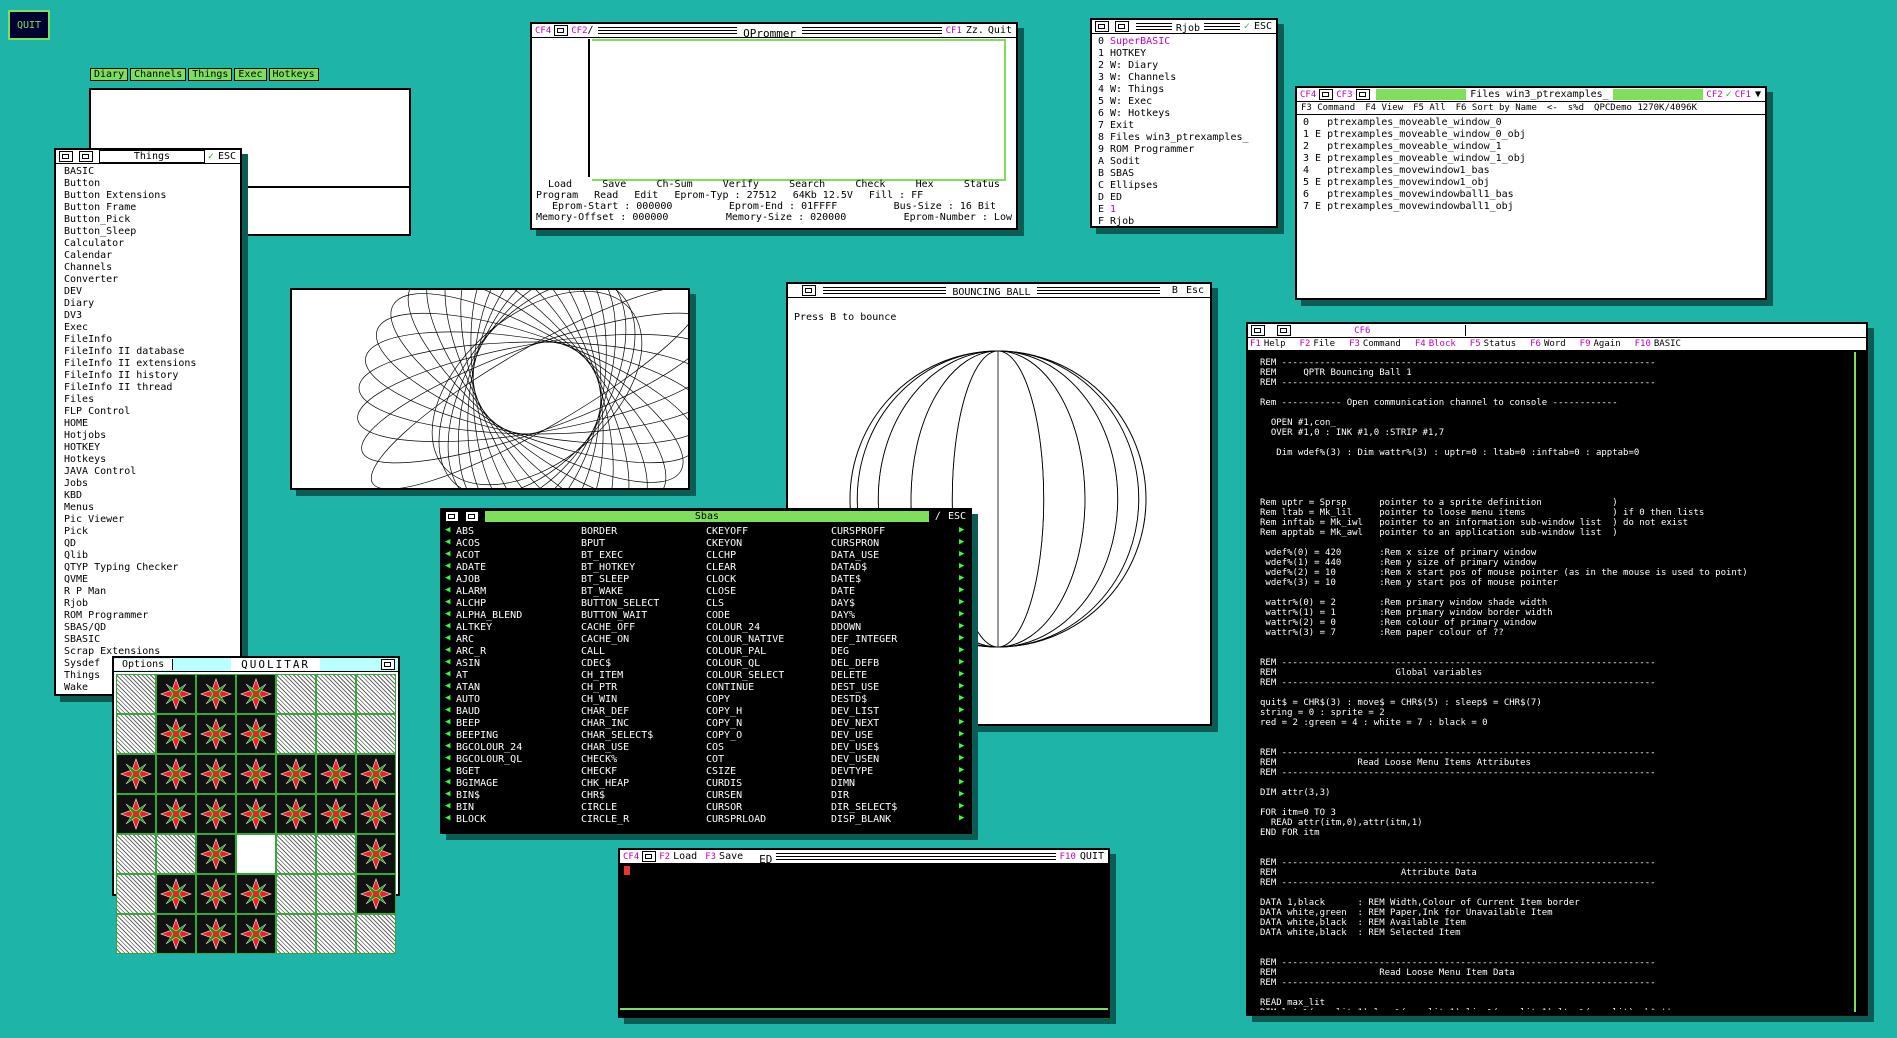 The height and width of the screenshot is (1038, 1897). Describe the element at coordinates (893, 796) in the screenshot. I see `sbas-keyword: DIR` at that location.